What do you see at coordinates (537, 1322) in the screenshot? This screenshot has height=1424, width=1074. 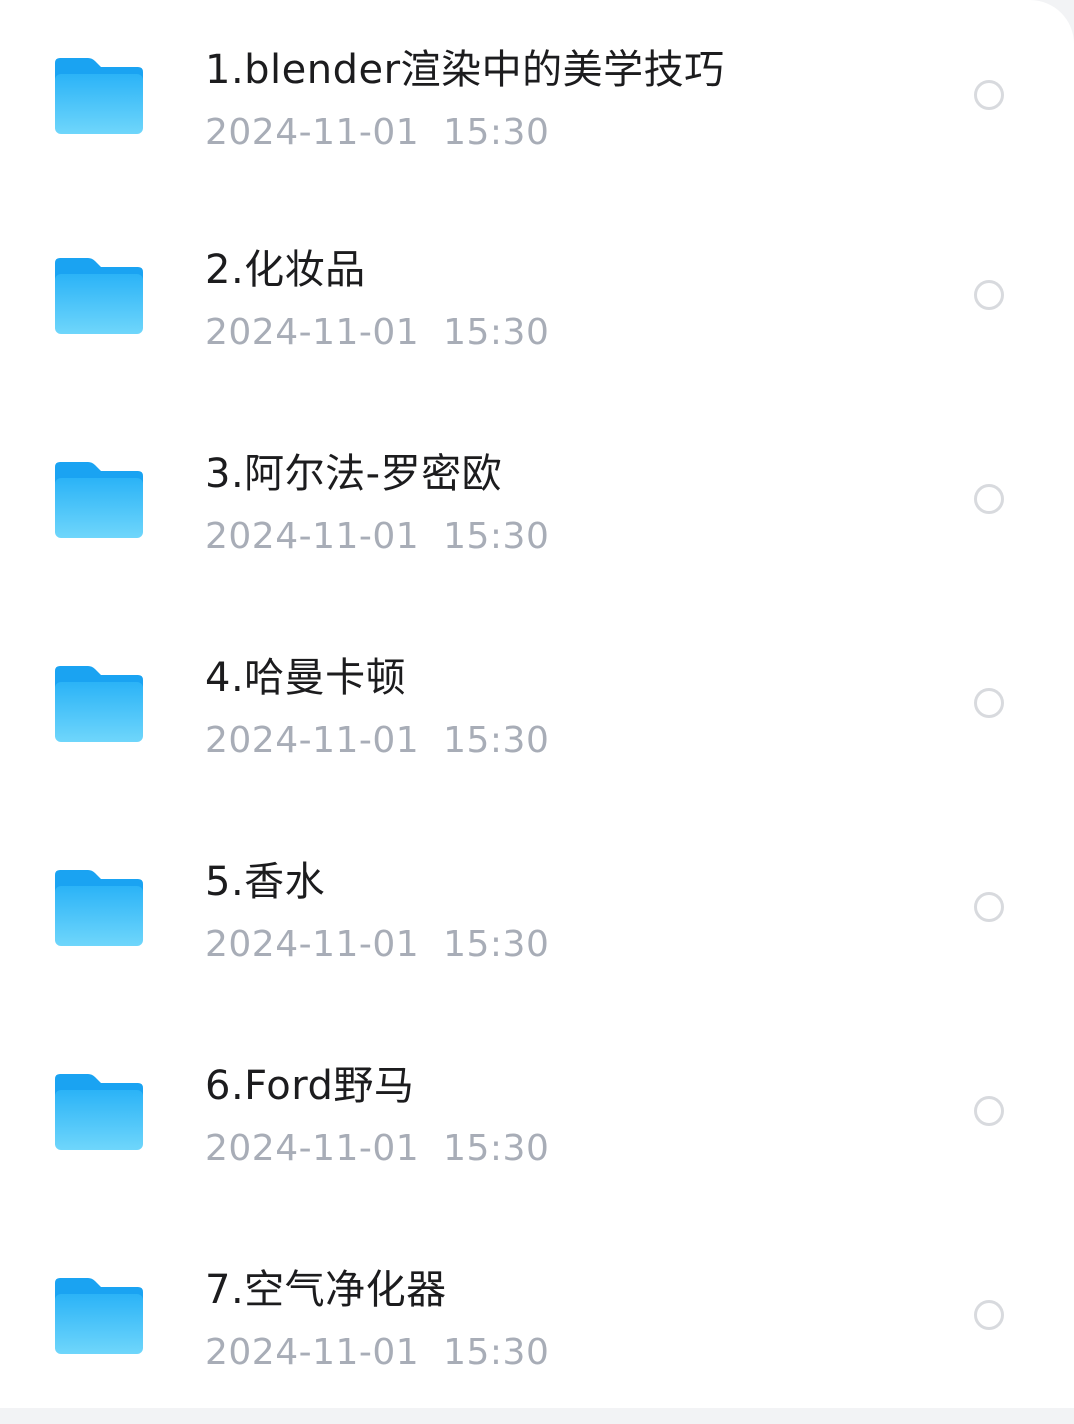 I see `list-item: 7.空气净化器 2024-11-01 15:30` at bounding box center [537, 1322].